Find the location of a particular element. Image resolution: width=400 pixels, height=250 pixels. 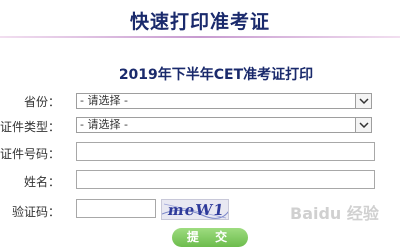

captcha-label: 验证码： is located at coordinates (35, 212).